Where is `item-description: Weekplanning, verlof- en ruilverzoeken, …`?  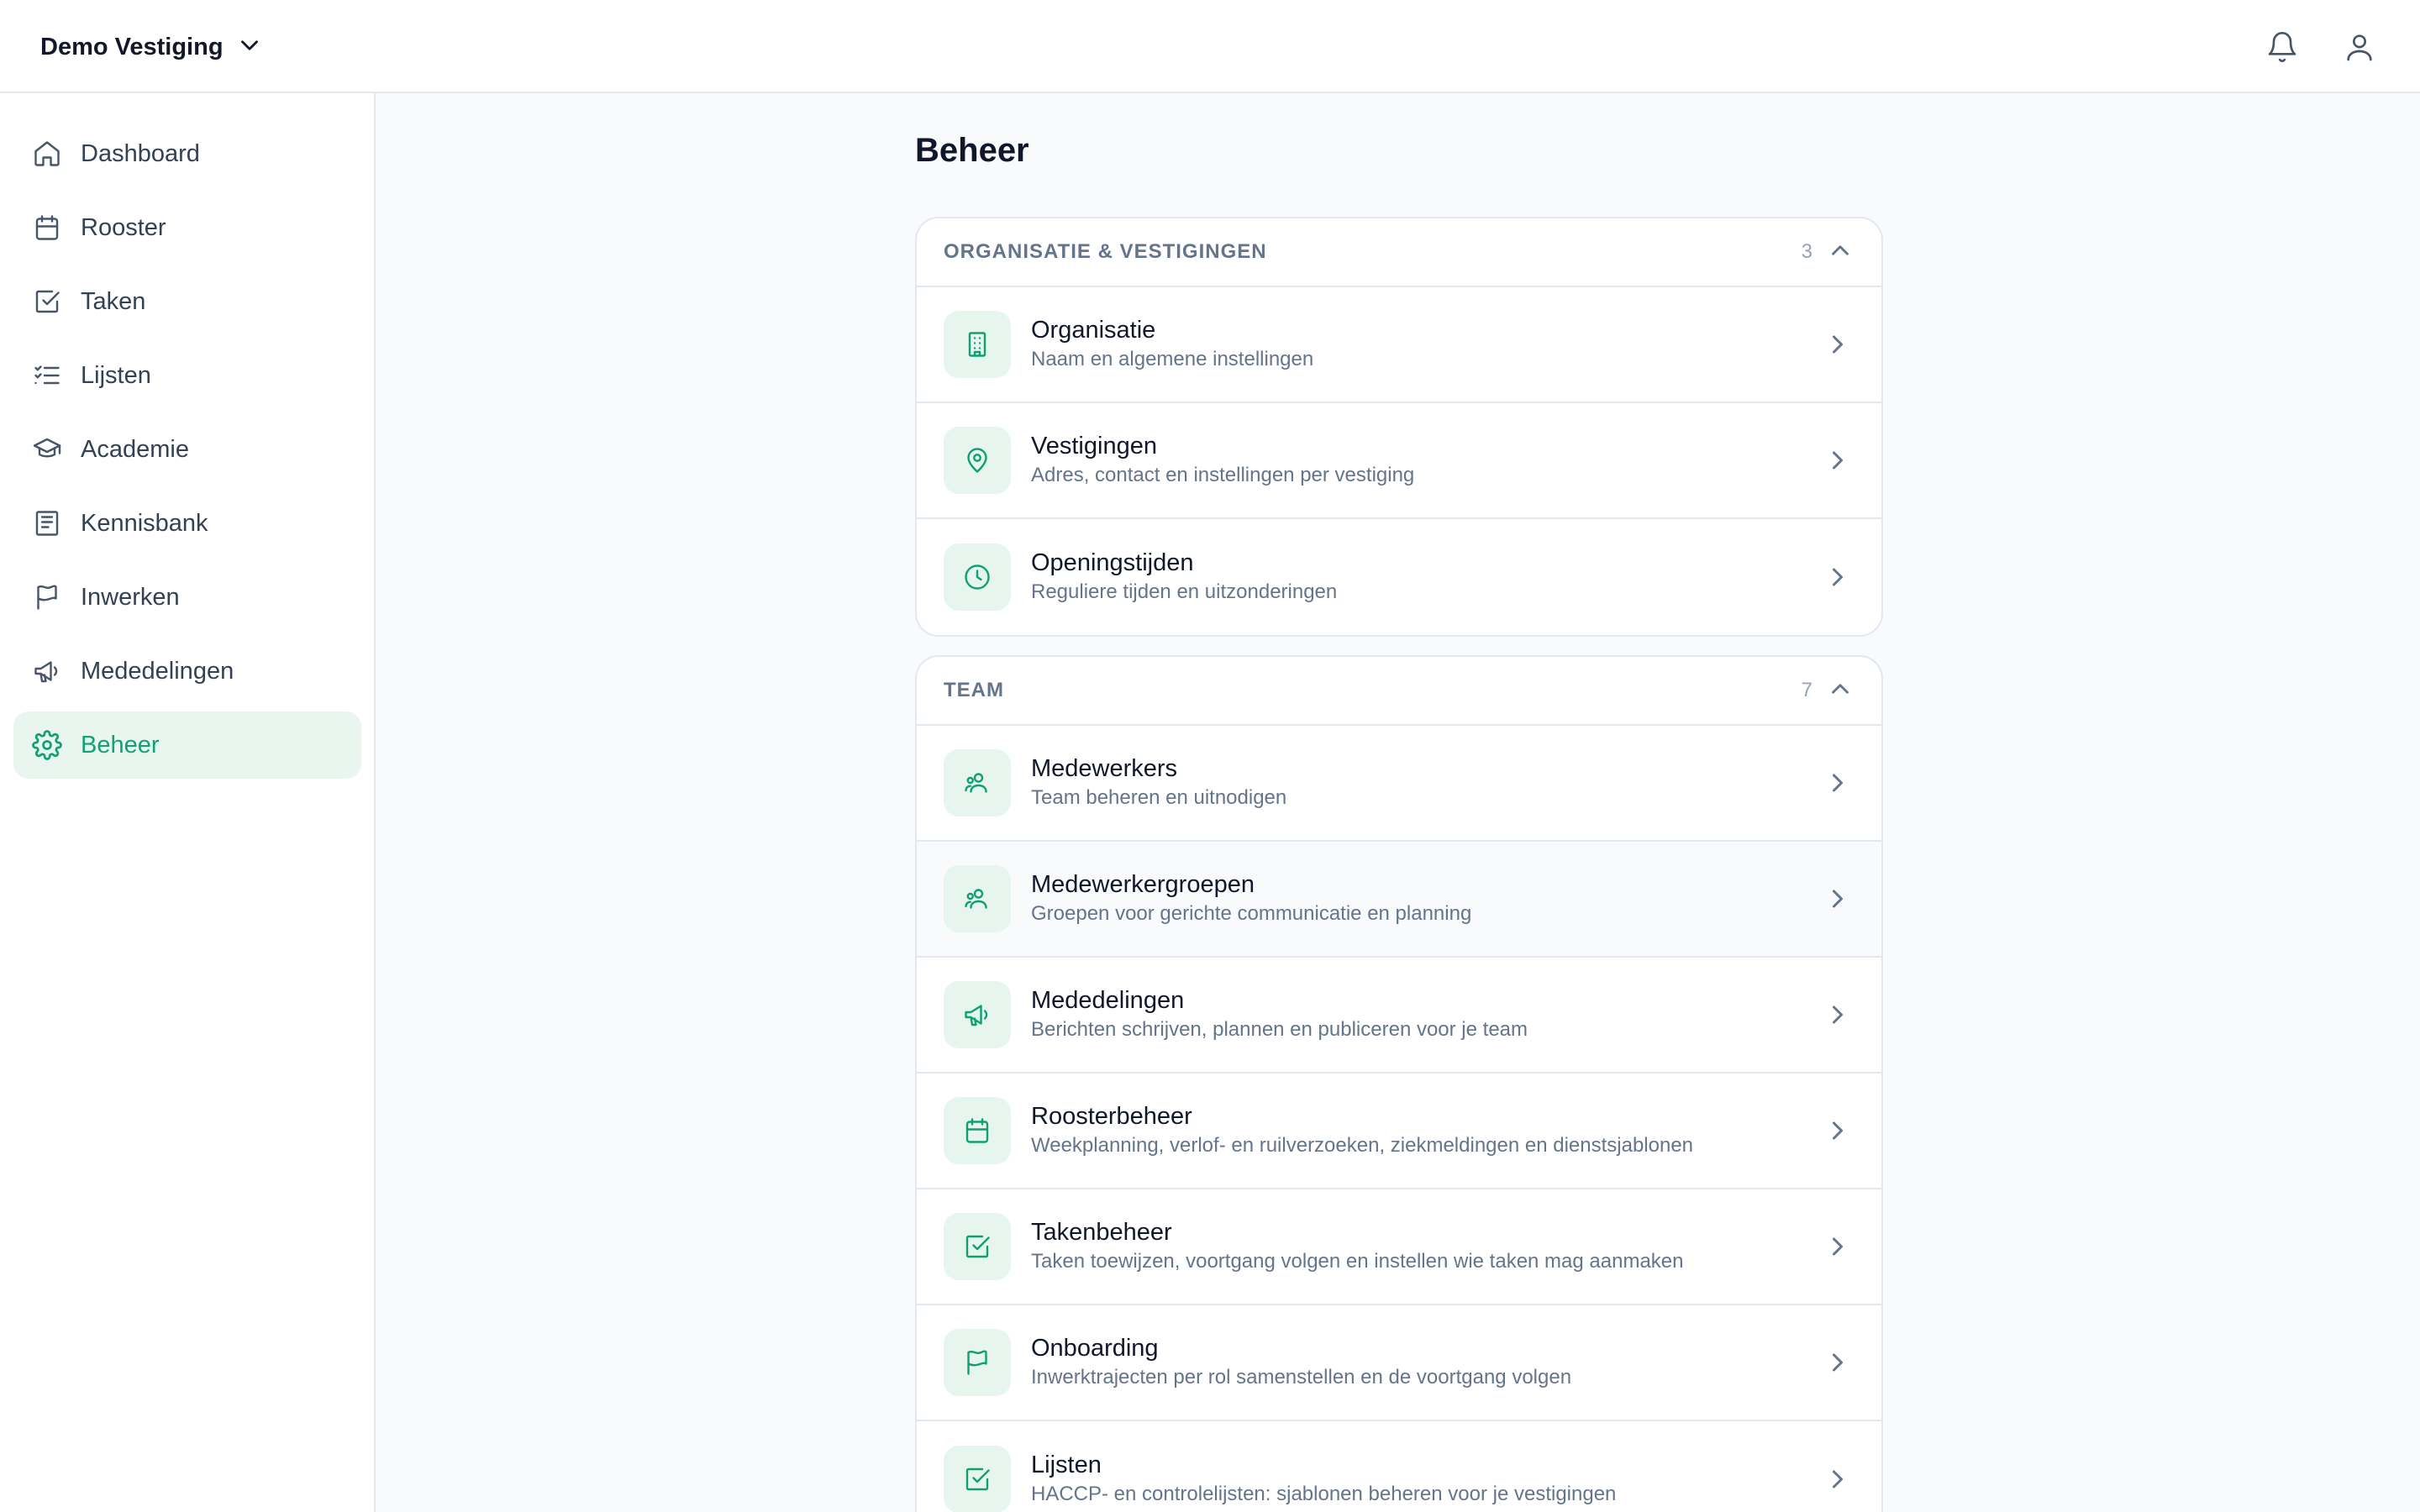 item-description: Weekplanning, verlof- en ruilverzoeken, … is located at coordinates (1362, 1145).